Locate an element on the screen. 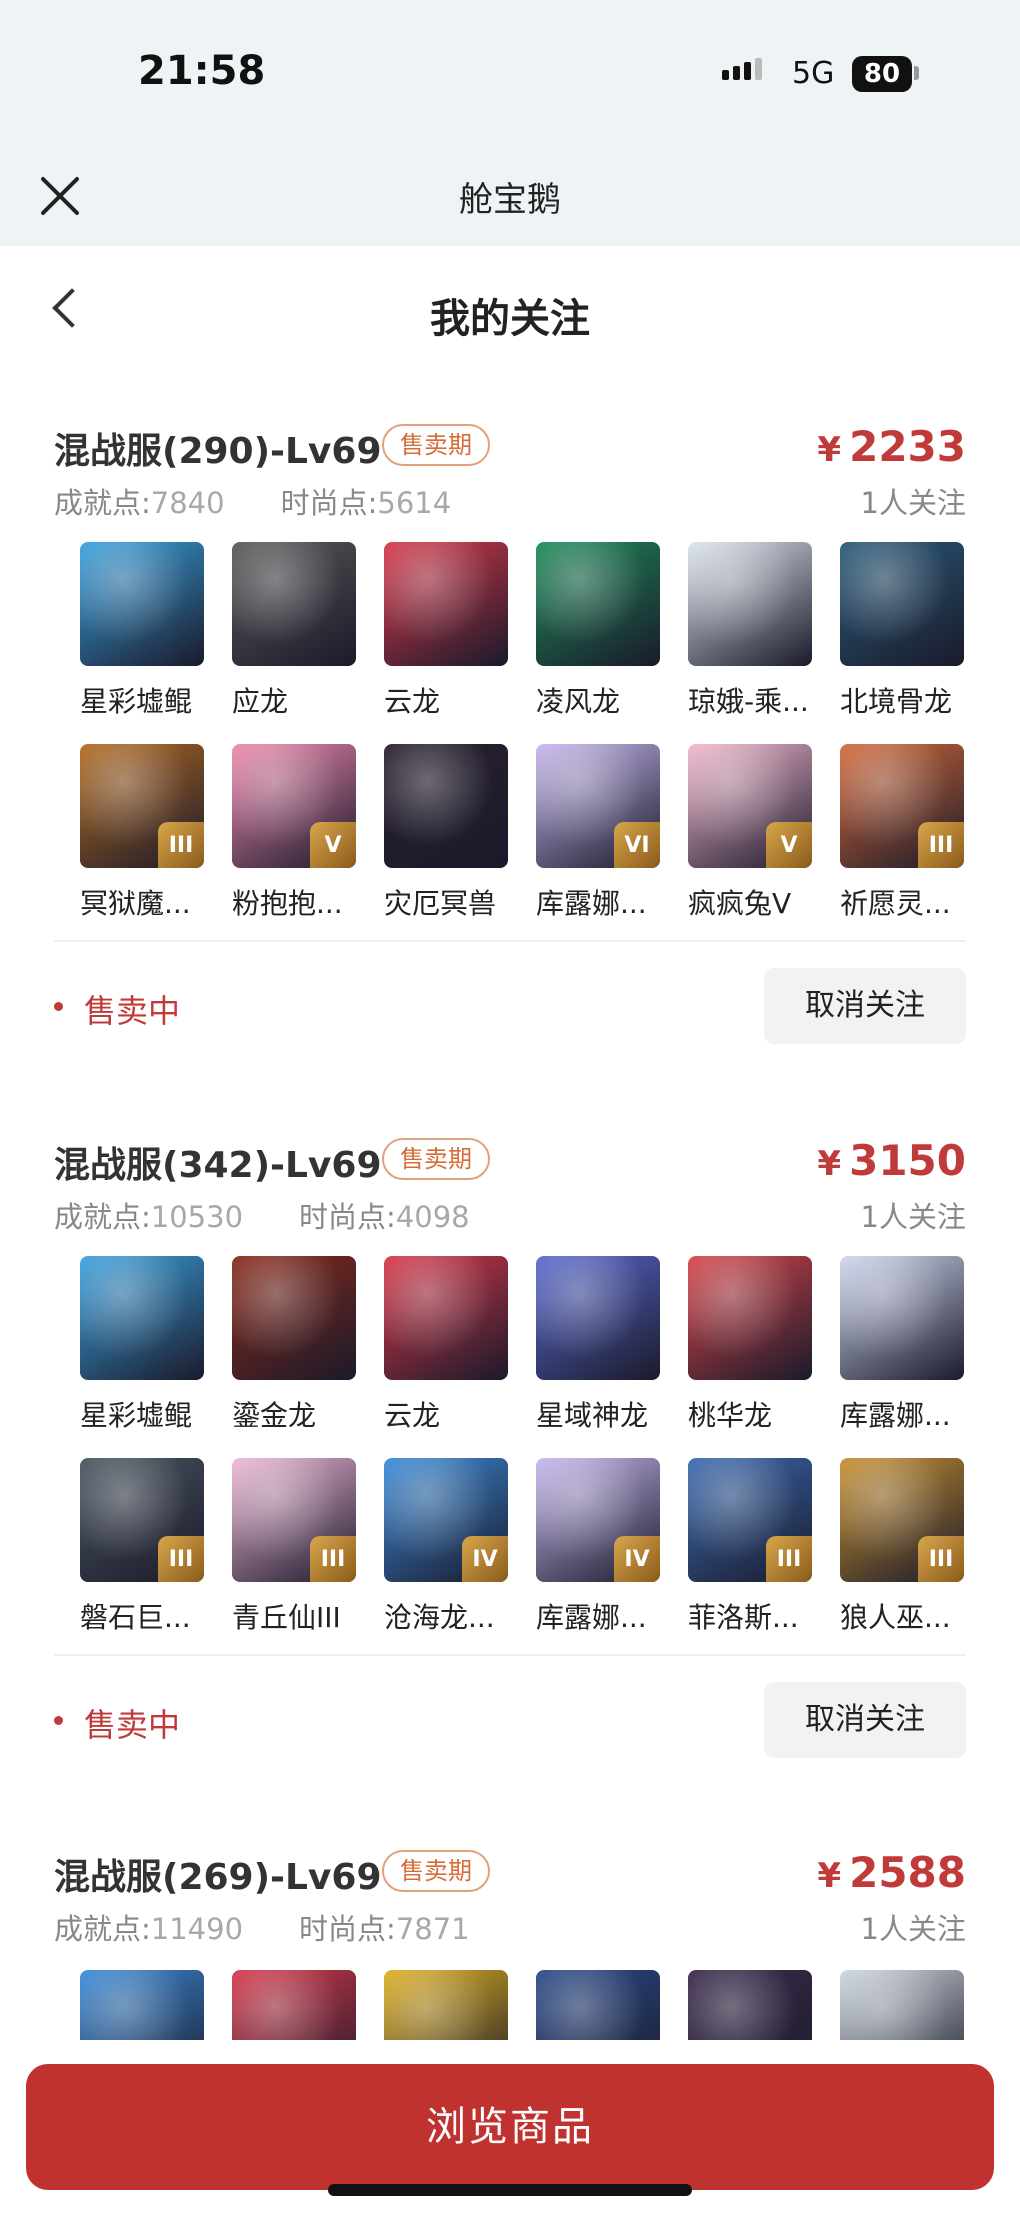 The image size is (1020, 2216). pet-item: 凌风龙 is located at coordinates (601, 631).